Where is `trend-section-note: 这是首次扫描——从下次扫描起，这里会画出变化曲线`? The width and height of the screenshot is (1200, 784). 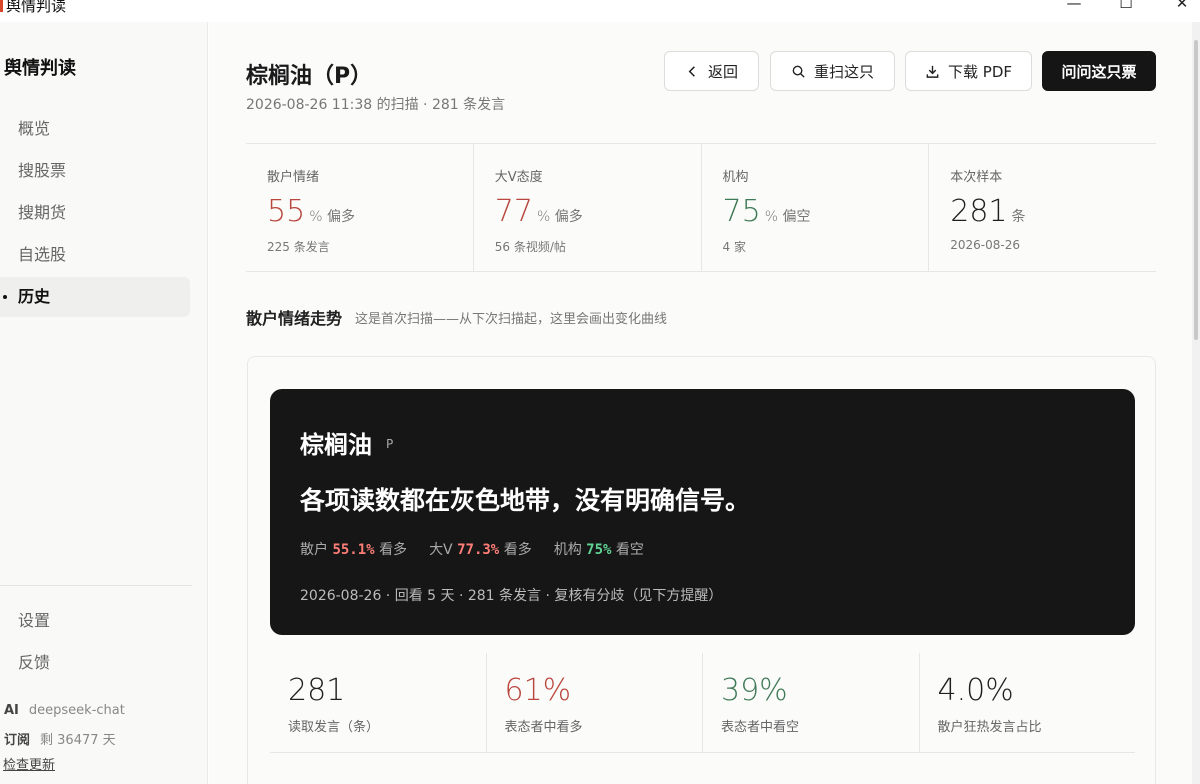 trend-section-note: 这是首次扫描——从下次扫描起，这里会画出变化曲线 is located at coordinates (511, 319).